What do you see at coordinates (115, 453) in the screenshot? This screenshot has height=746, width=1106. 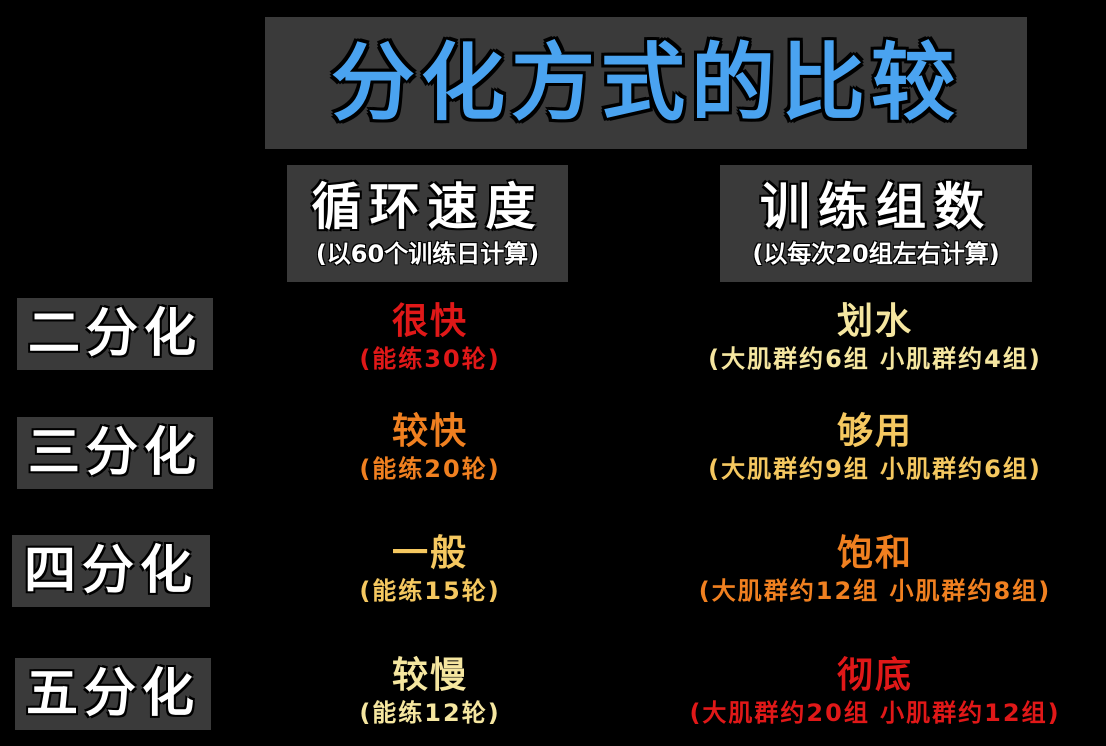 I see `row-label-three-split: 三分化` at bounding box center [115, 453].